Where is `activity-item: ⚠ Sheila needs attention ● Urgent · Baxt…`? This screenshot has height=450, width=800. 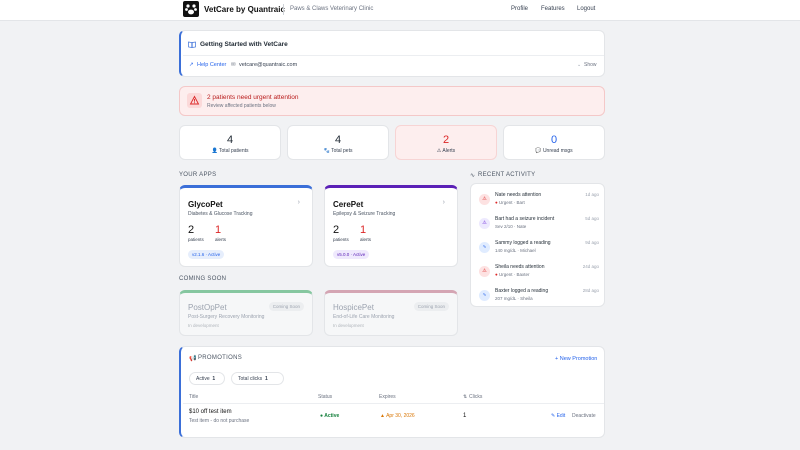
activity-item: ⚠ Sheila needs attention ● Urgent · Baxt… is located at coordinates (540, 275).